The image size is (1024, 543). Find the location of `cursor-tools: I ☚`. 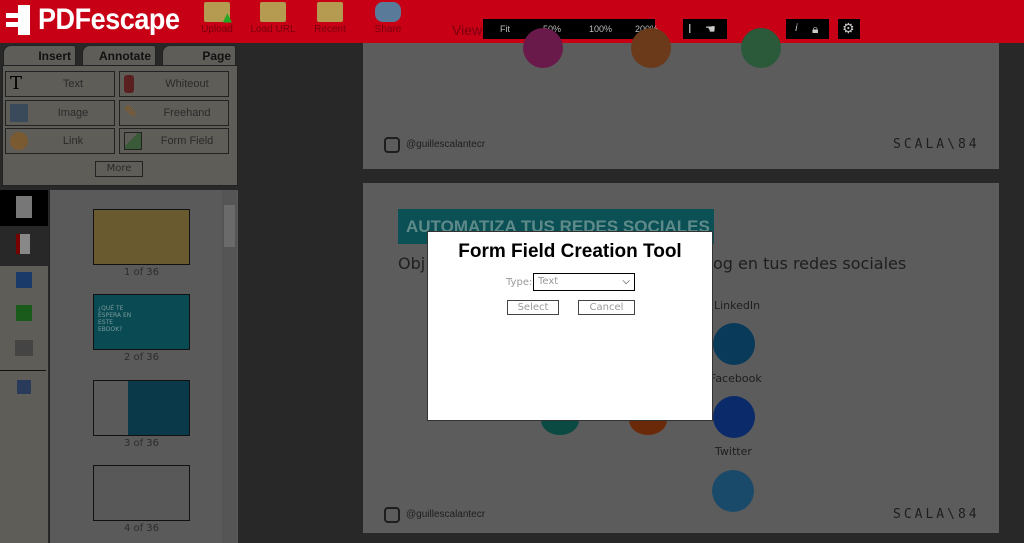

cursor-tools: I ☚ is located at coordinates (705, 29).